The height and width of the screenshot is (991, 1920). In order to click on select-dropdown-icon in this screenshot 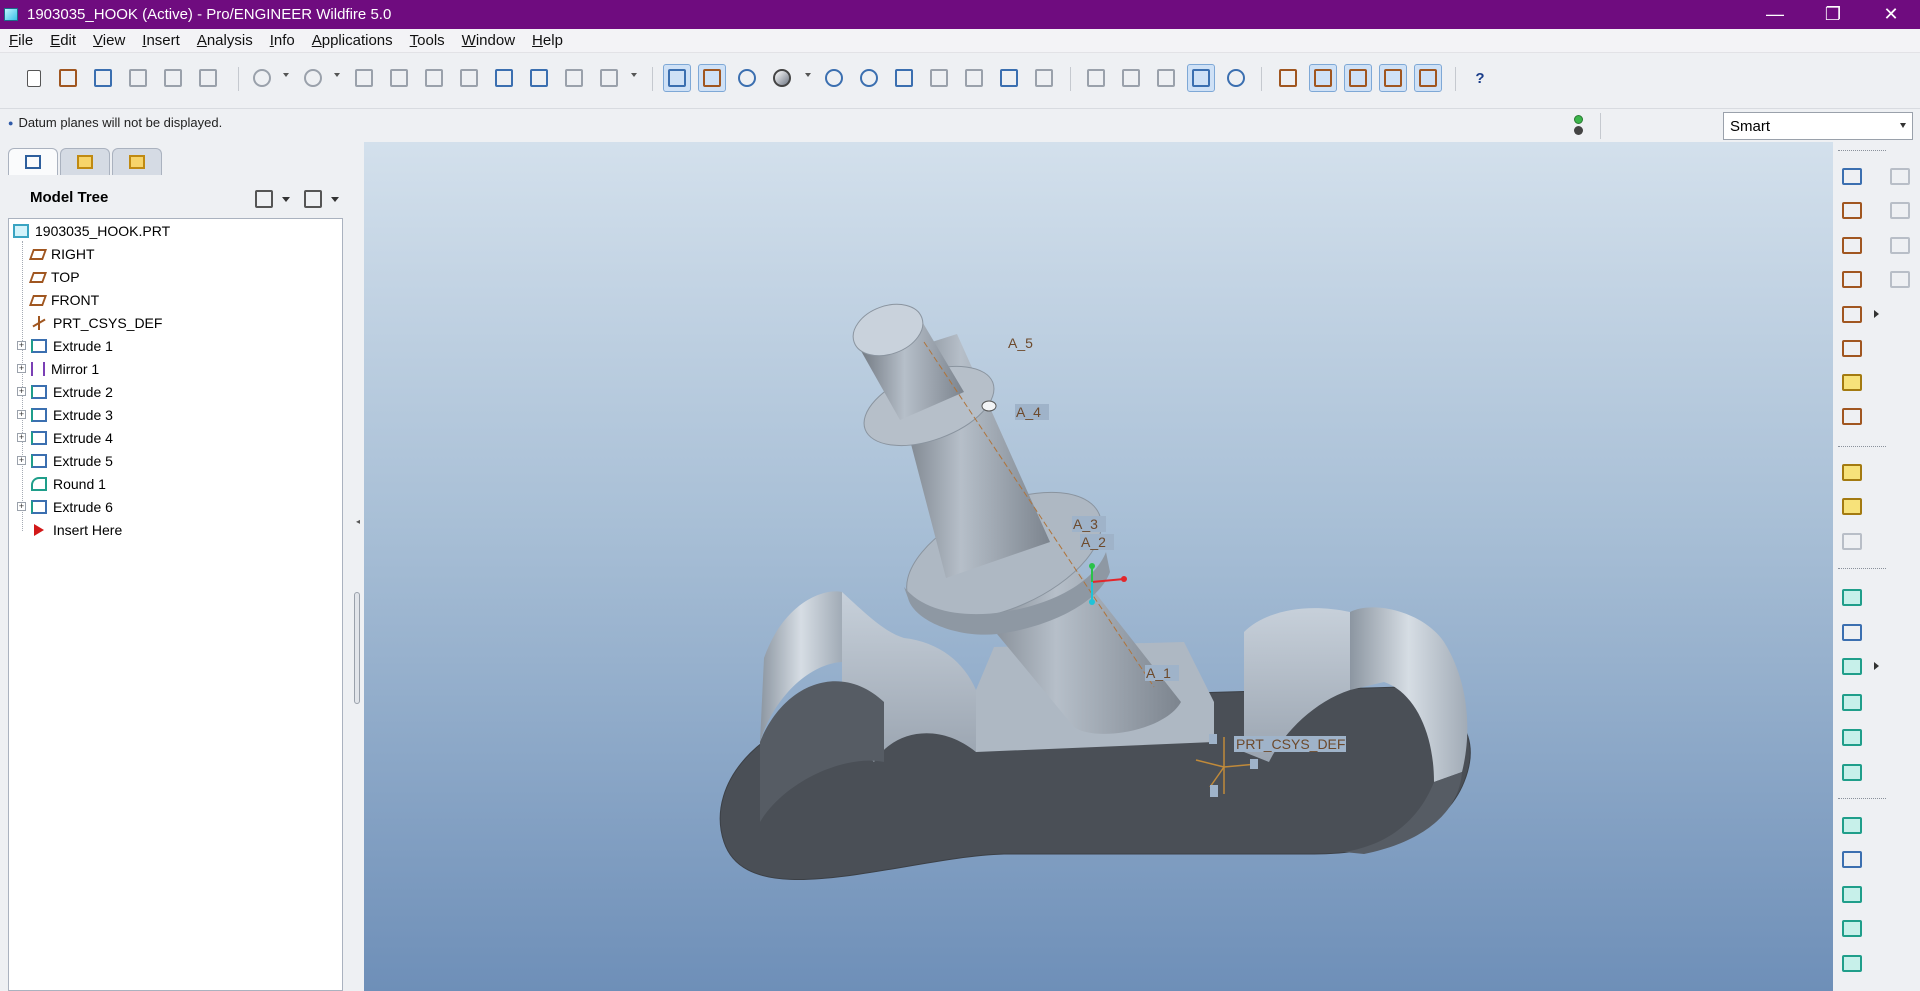, I will do `click(634, 75)`.